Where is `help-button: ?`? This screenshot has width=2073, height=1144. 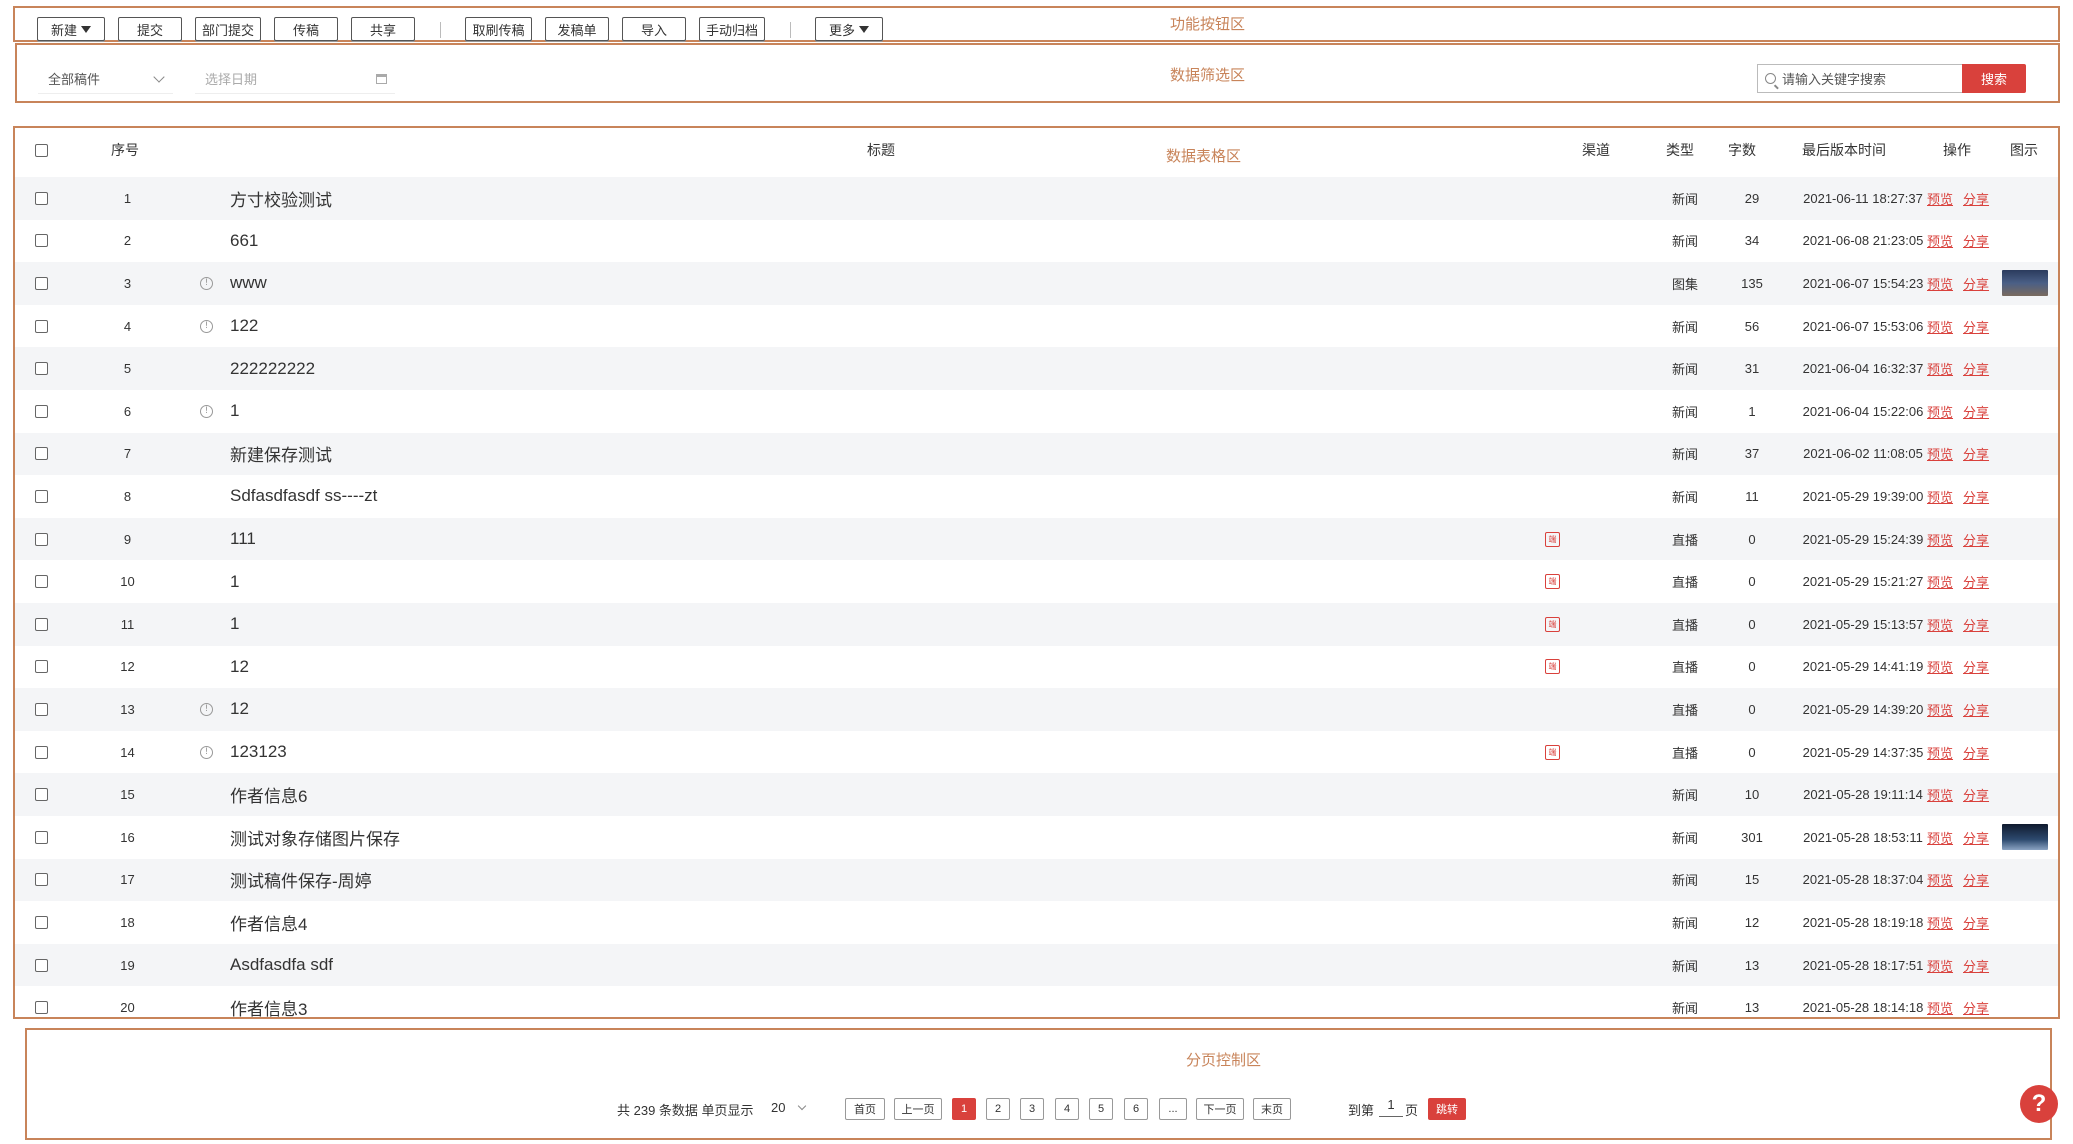 help-button: ? is located at coordinates (2039, 1104).